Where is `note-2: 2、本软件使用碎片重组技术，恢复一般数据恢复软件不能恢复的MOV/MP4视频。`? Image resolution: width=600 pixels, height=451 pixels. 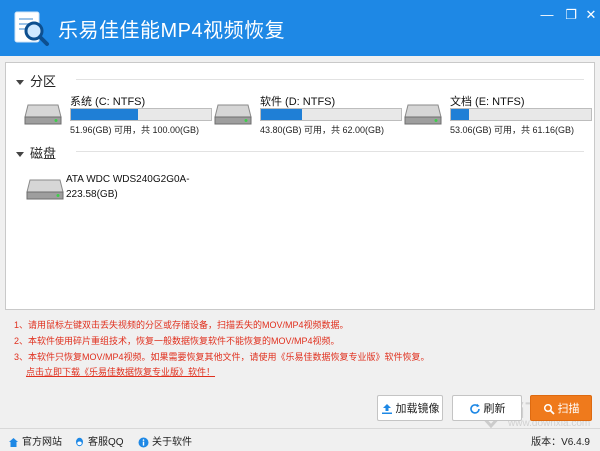 note-2: 2、本软件使用碎片重组技术，恢复一般数据恢复软件不能恢复的MOV/MP4视频。 is located at coordinates (177, 341).